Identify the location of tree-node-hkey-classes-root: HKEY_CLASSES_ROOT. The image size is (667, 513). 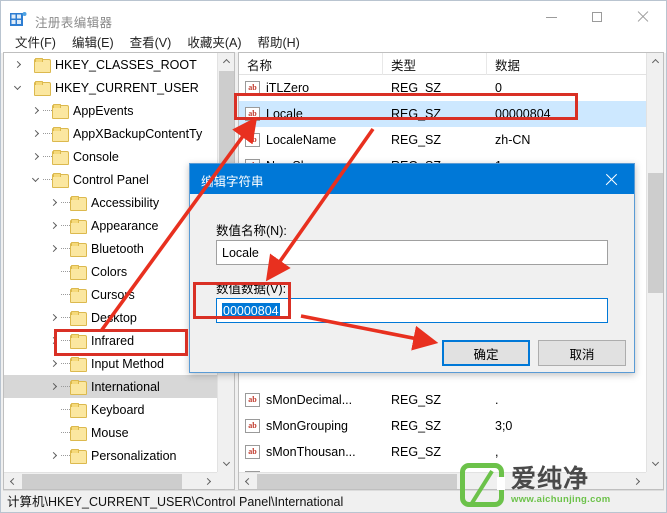
(111, 64).